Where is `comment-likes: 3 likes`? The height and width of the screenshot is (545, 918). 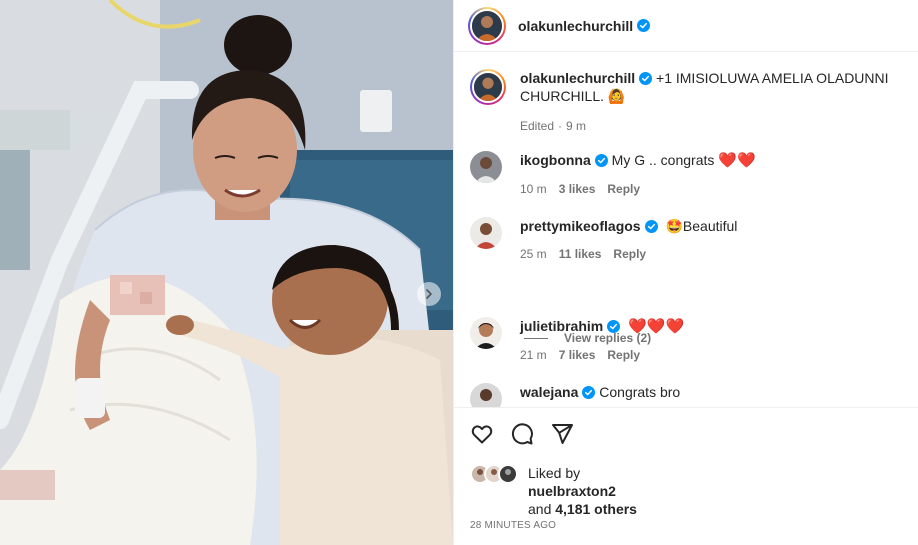
comment-likes: 3 likes is located at coordinates (577, 189).